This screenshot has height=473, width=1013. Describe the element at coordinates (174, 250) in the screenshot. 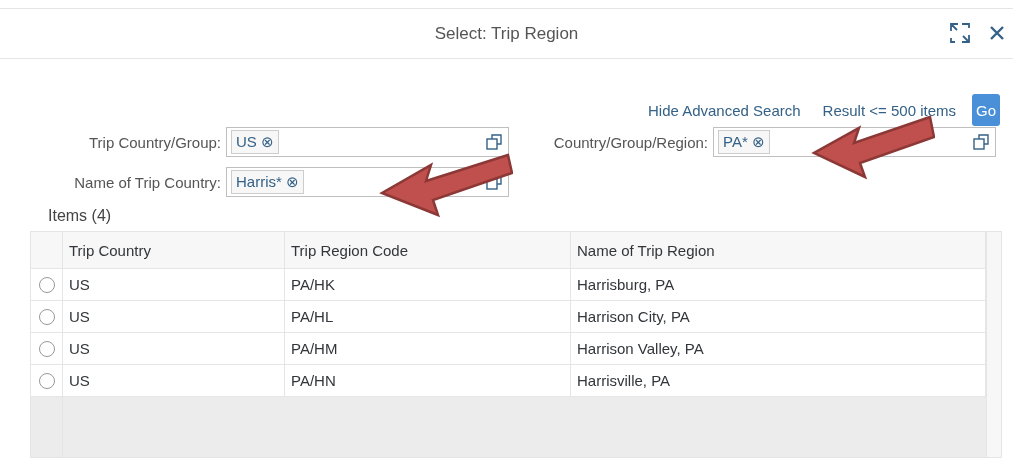

I see `column-header: Trip Country` at that location.